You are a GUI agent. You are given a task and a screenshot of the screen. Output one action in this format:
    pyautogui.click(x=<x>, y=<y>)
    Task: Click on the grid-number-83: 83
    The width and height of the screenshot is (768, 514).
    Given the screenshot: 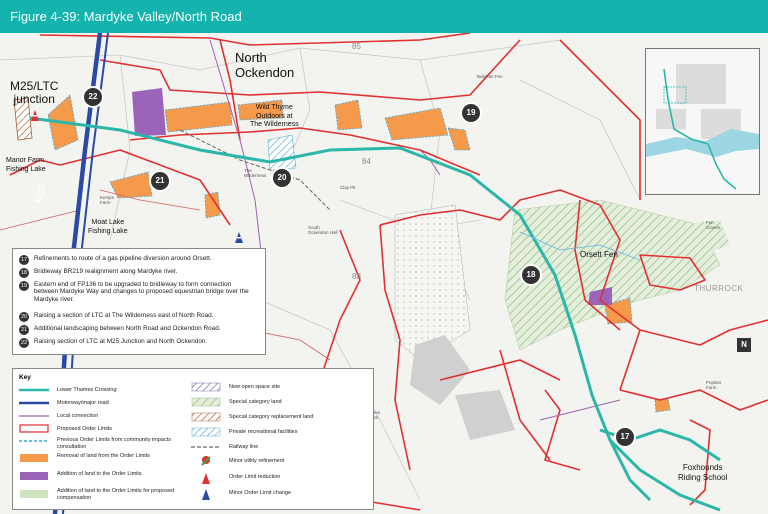 What is the action you would take?
    pyautogui.click(x=356, y=276)
    